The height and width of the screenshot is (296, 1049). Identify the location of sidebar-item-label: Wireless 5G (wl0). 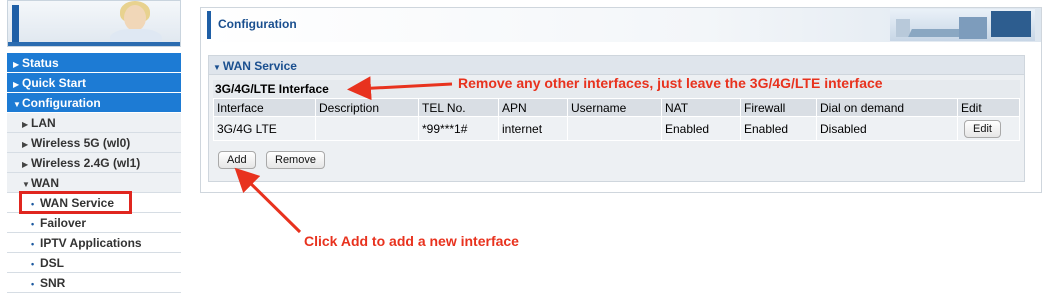
(81, 143).